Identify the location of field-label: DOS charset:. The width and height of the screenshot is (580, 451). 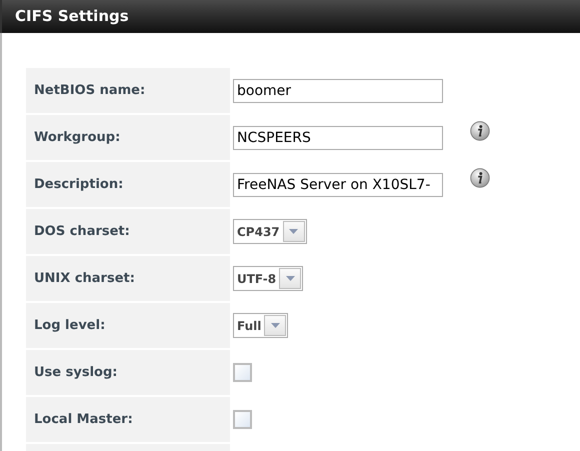
(128, 231).